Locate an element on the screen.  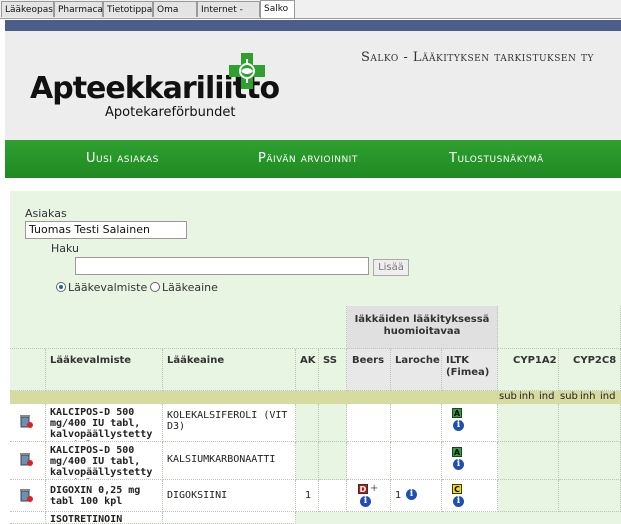
pharmacy-cross-icon is located at coordinates (247, 71).